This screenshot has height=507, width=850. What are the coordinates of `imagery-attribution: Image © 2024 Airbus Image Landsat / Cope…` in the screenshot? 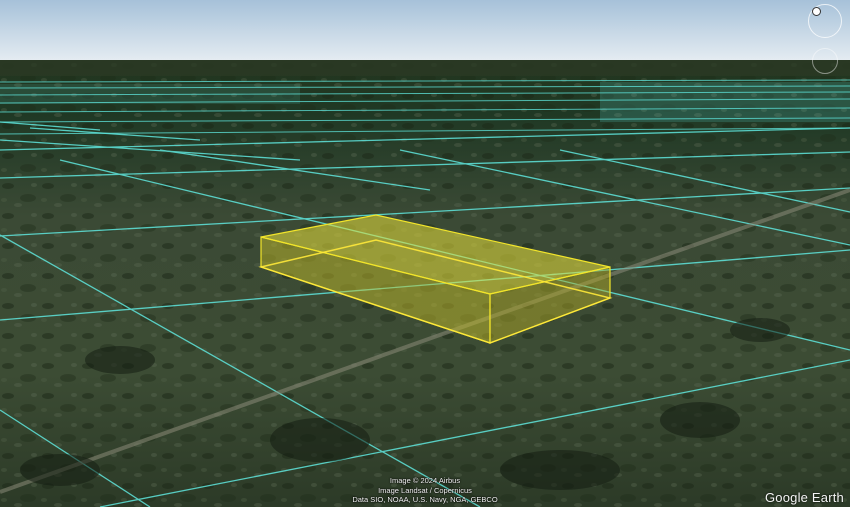 It's located at (425, 490).